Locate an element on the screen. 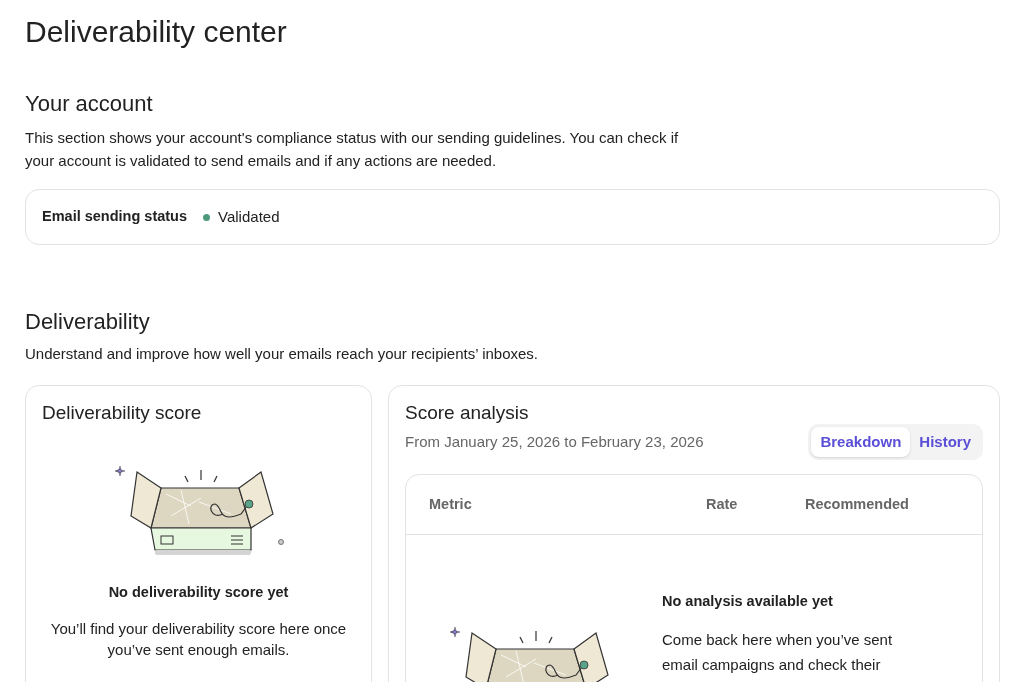 Image resolution: width=1024 pixels, height=682 pixels. card-title: Score analysis is located at coordinates (467, 413).